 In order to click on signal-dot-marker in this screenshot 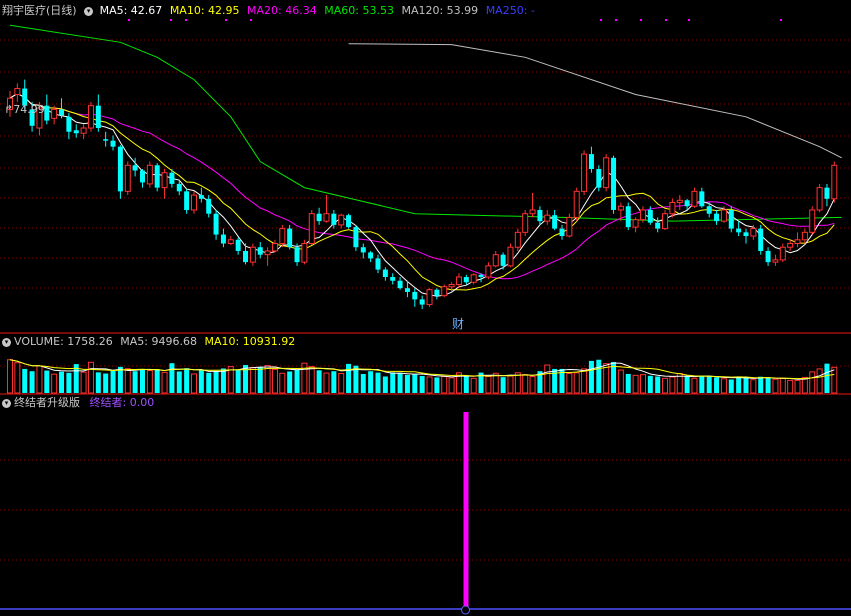, I will do `click(466, 610)`.